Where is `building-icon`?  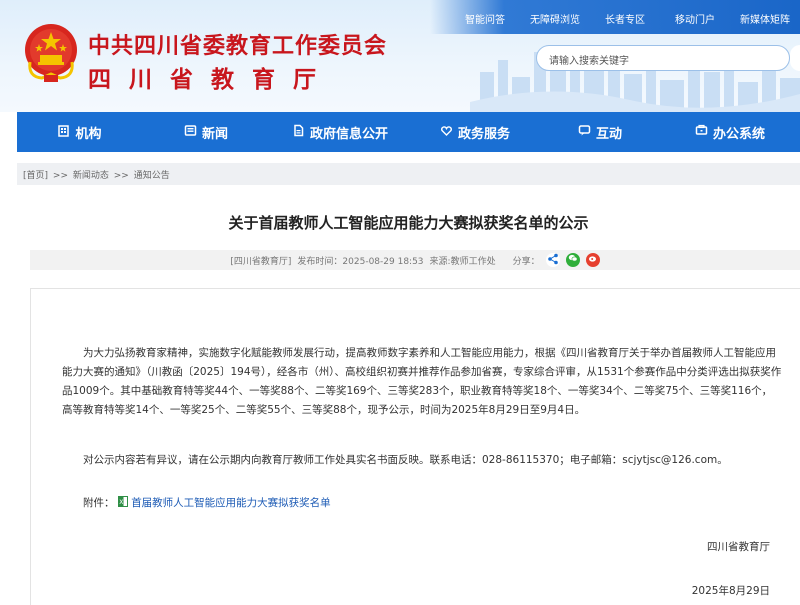
building-icon is located at coordinates (63, 132).